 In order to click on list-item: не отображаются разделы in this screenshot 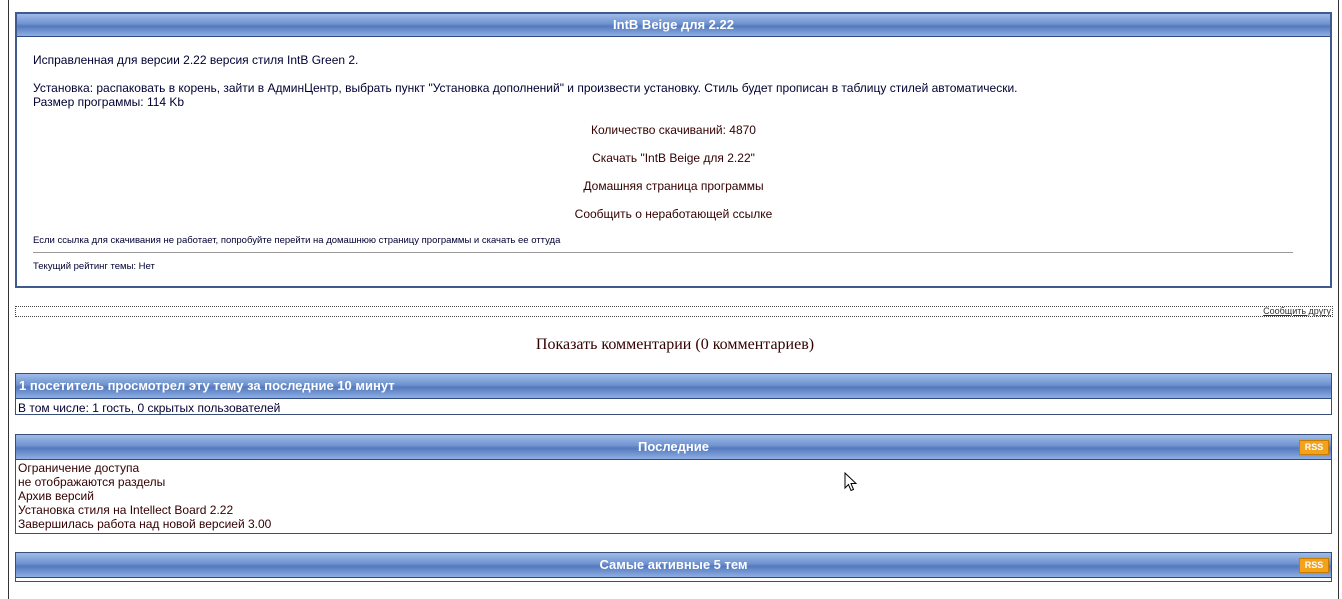, I will do `click(673, 482)`.